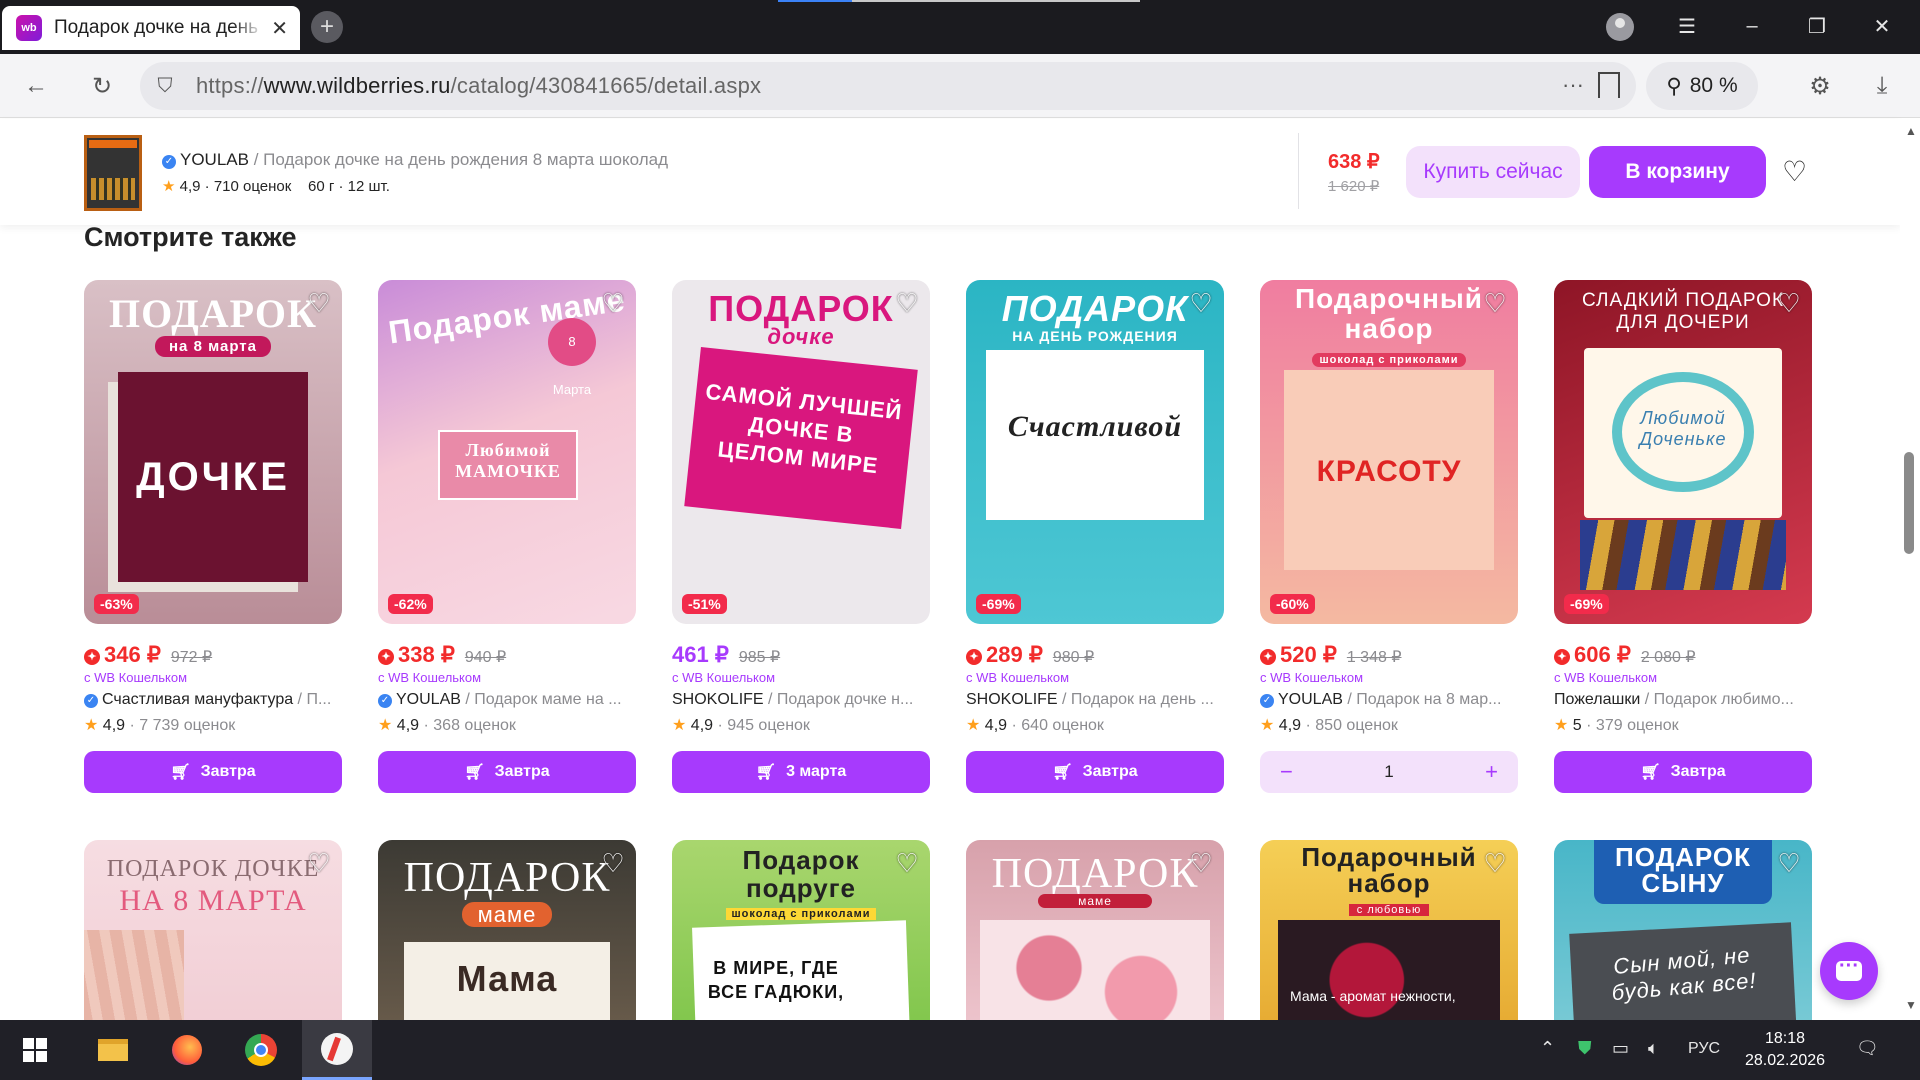 The image size is (1920, 1080). I want to click on scrollbar, so click(1910, 569).